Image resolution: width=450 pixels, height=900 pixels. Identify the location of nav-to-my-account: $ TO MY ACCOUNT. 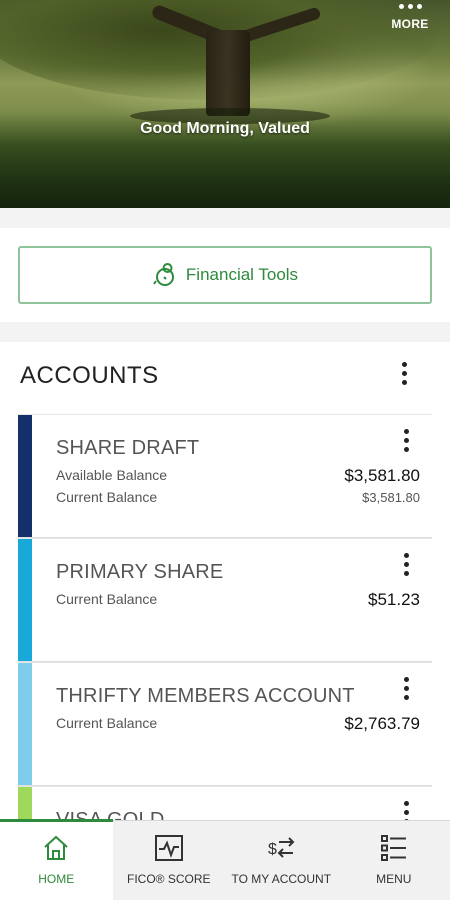
(281, 860).